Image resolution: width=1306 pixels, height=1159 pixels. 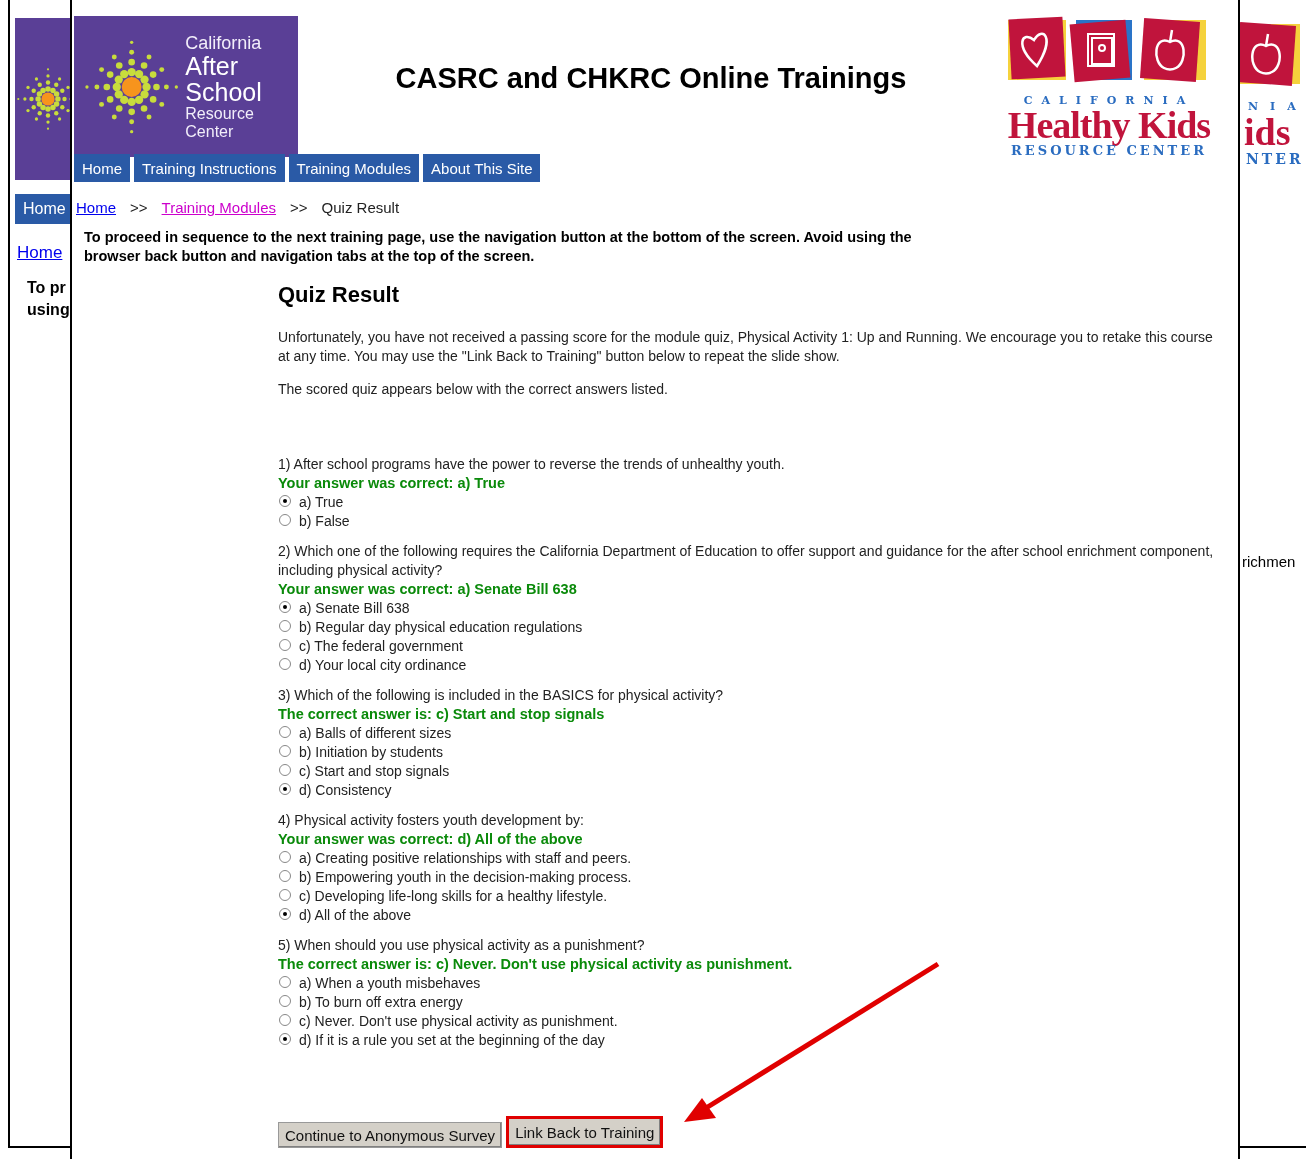 What do you see at coordinates (375, 733) in the screenshot?
I see `option-label: a) Balls of different sizes` at bounding box center [375, 733].